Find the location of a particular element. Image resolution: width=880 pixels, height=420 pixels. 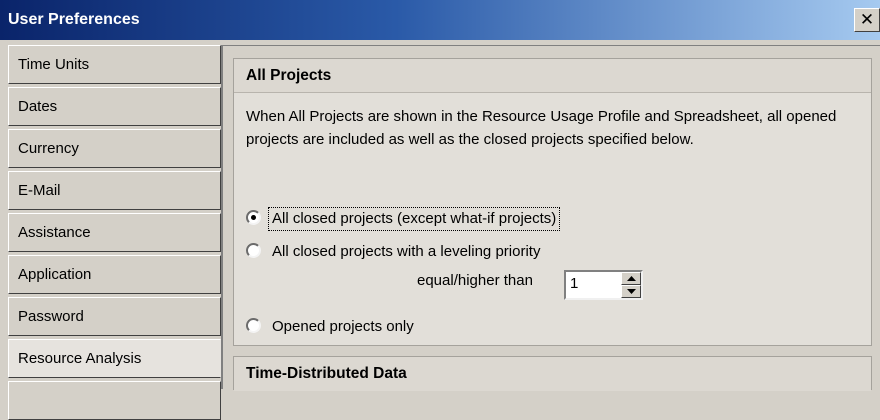

time-distributed-header: Time-Distributed Data is located at coordinates (552, 374).